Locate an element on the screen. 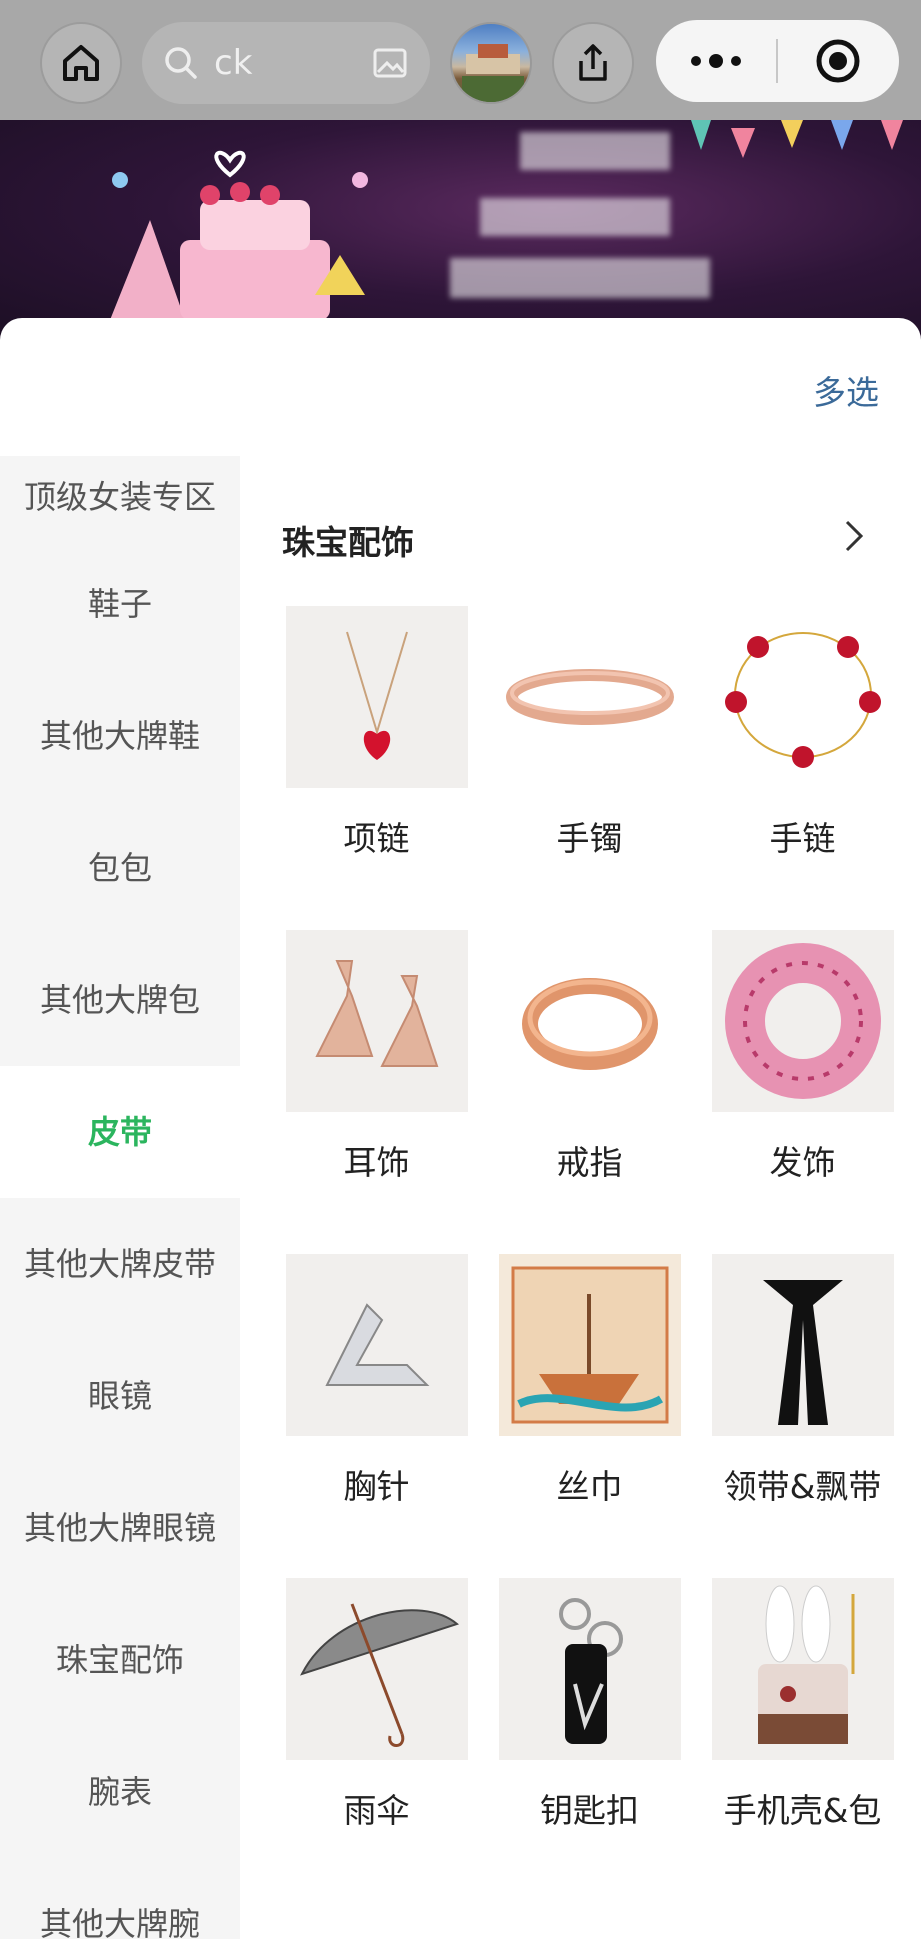 Image resolution: width=921 pixels, height=1939 pixels. scrunchie-image is located at coordinates (802, 1021).